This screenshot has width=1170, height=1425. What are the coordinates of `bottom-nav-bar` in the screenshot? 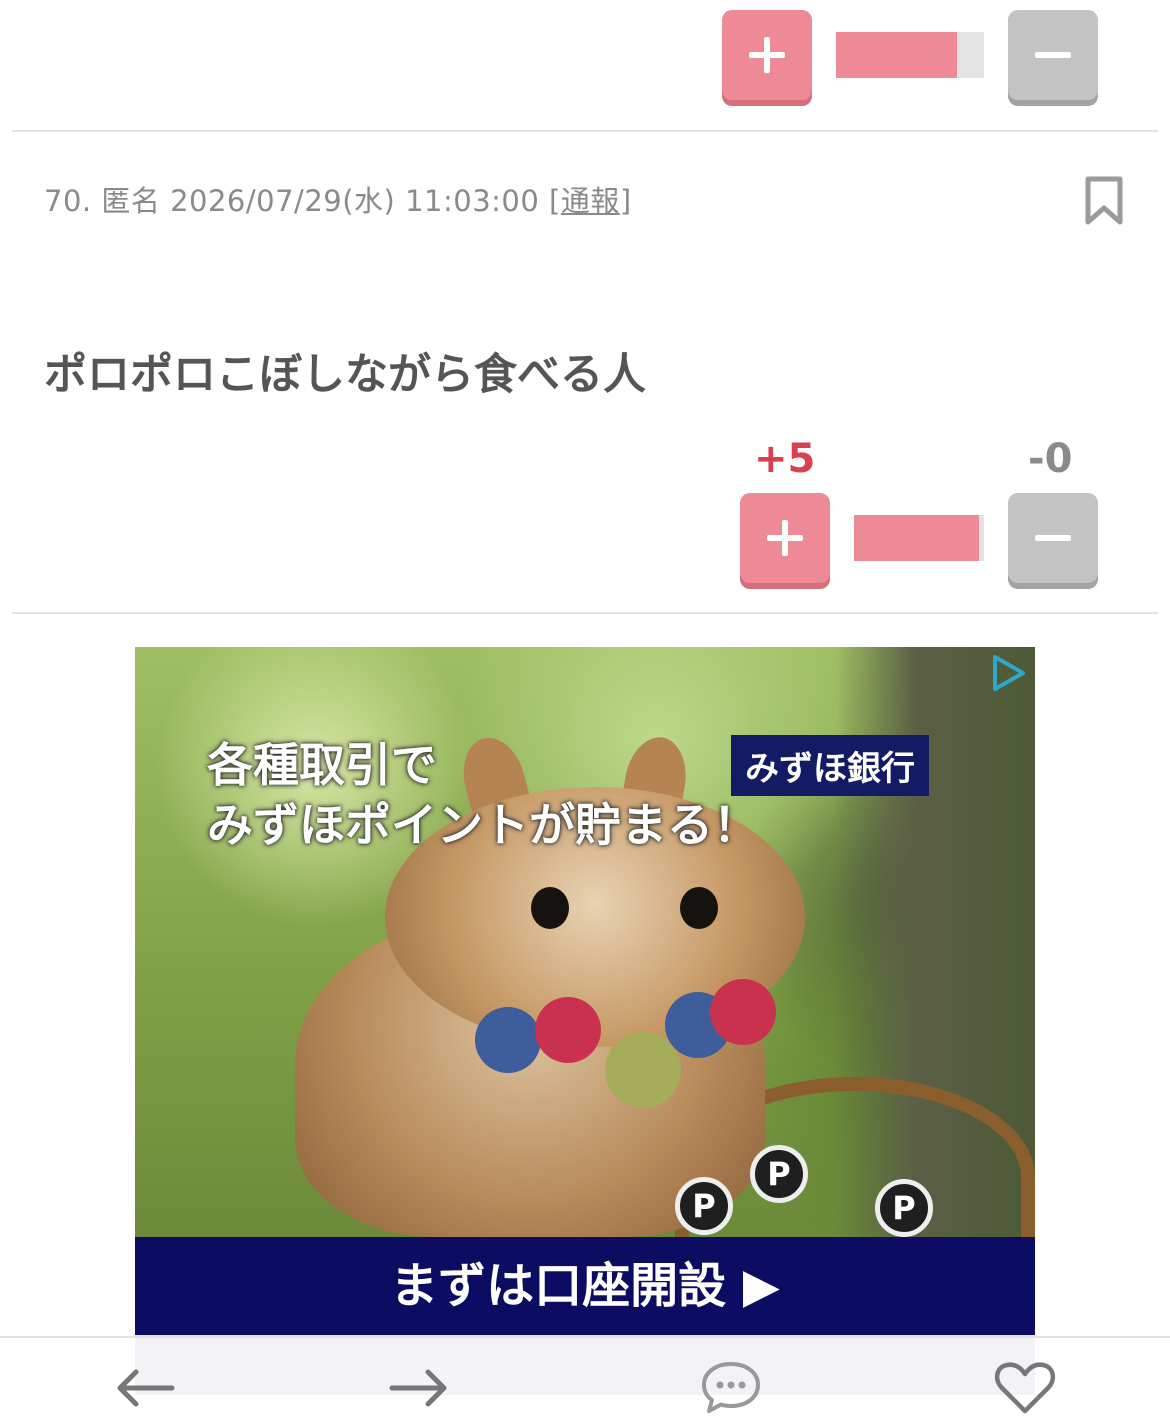 It's located at (585, 1380).